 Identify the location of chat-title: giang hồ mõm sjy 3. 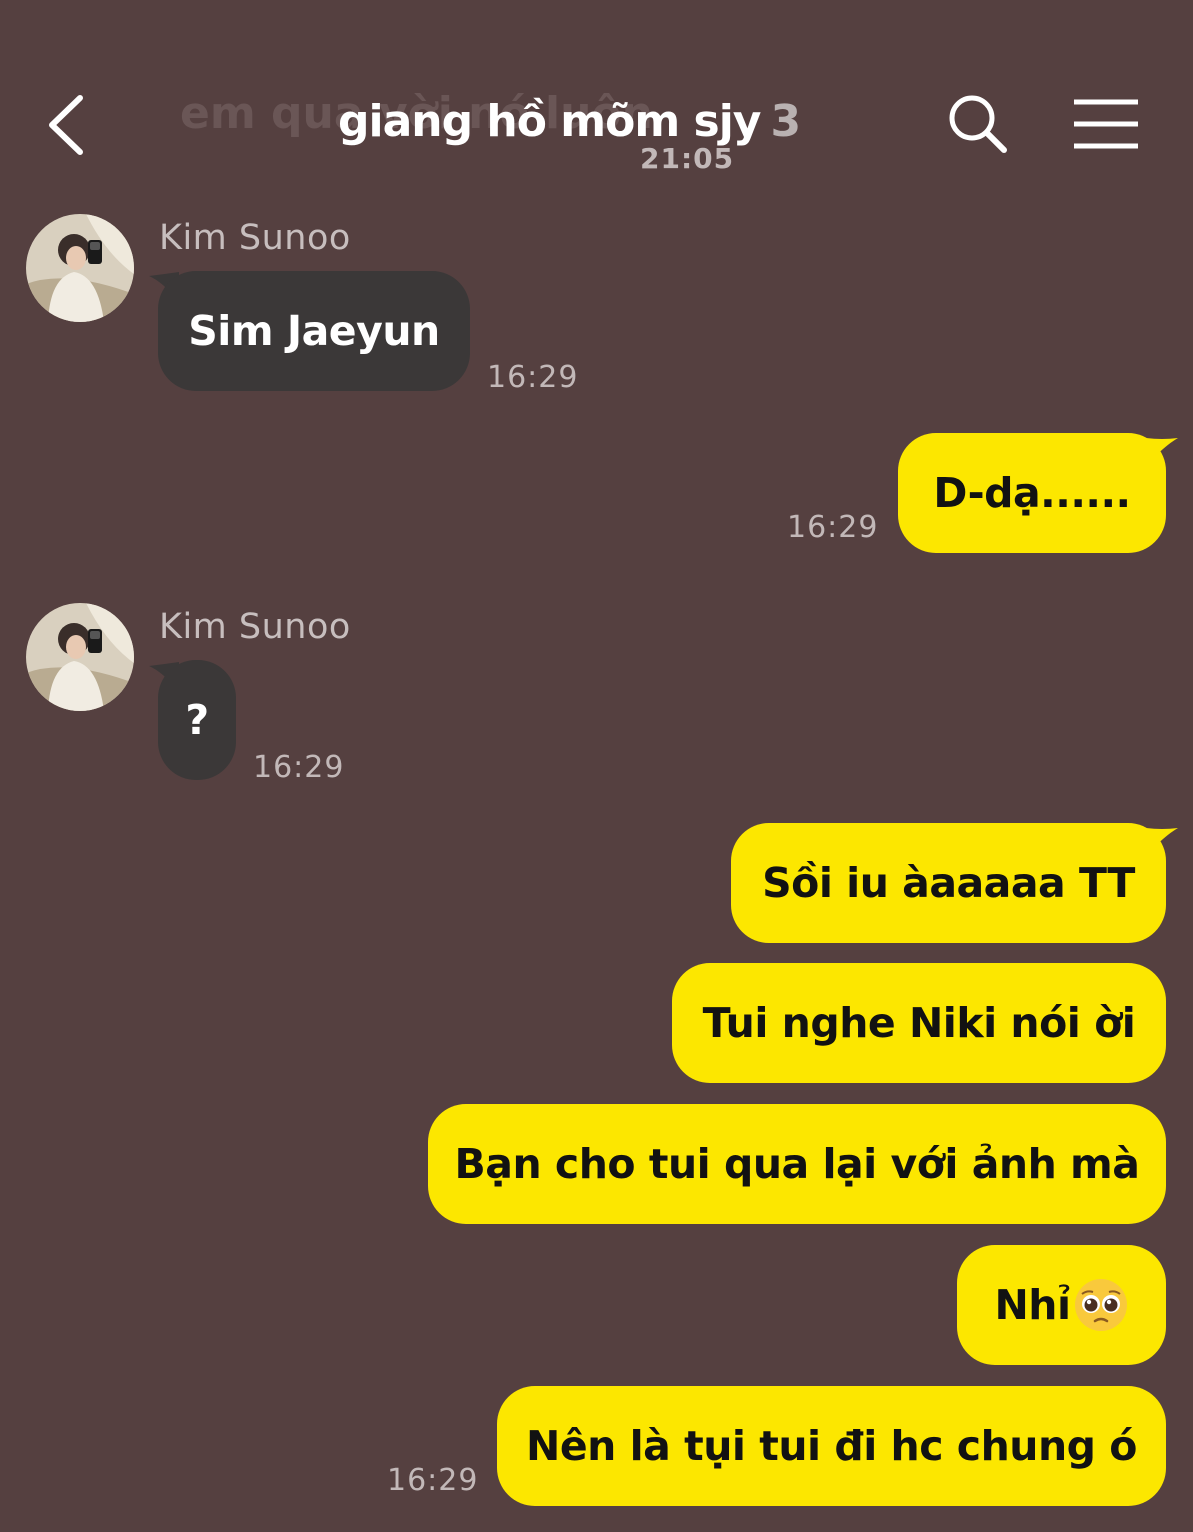
(569, 121).